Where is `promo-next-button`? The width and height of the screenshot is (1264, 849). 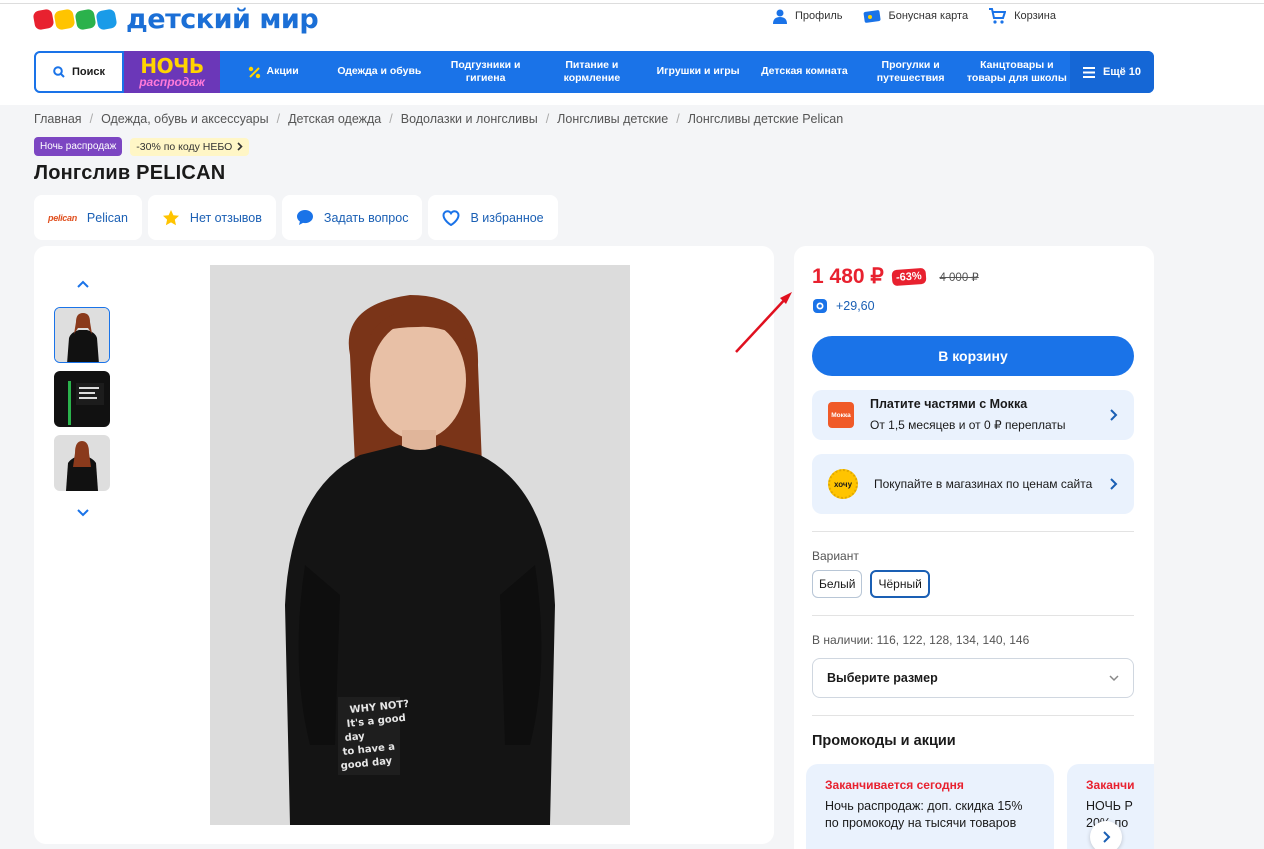
promo-next-button is located at coordinates (1106, 835).